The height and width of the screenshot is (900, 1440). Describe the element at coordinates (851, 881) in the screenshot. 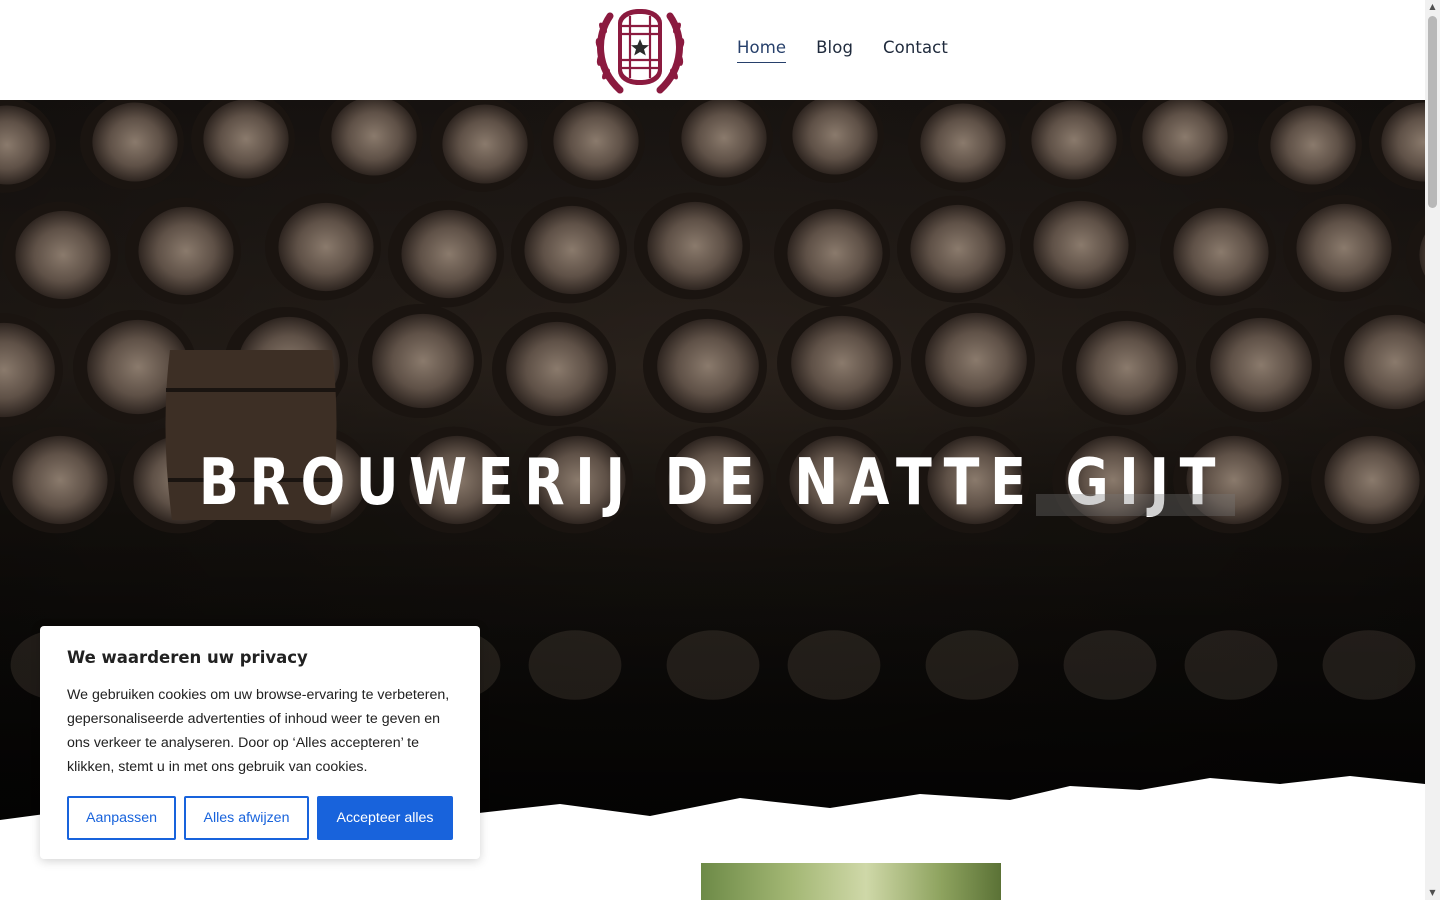

I see `vineyard-image` at that location.